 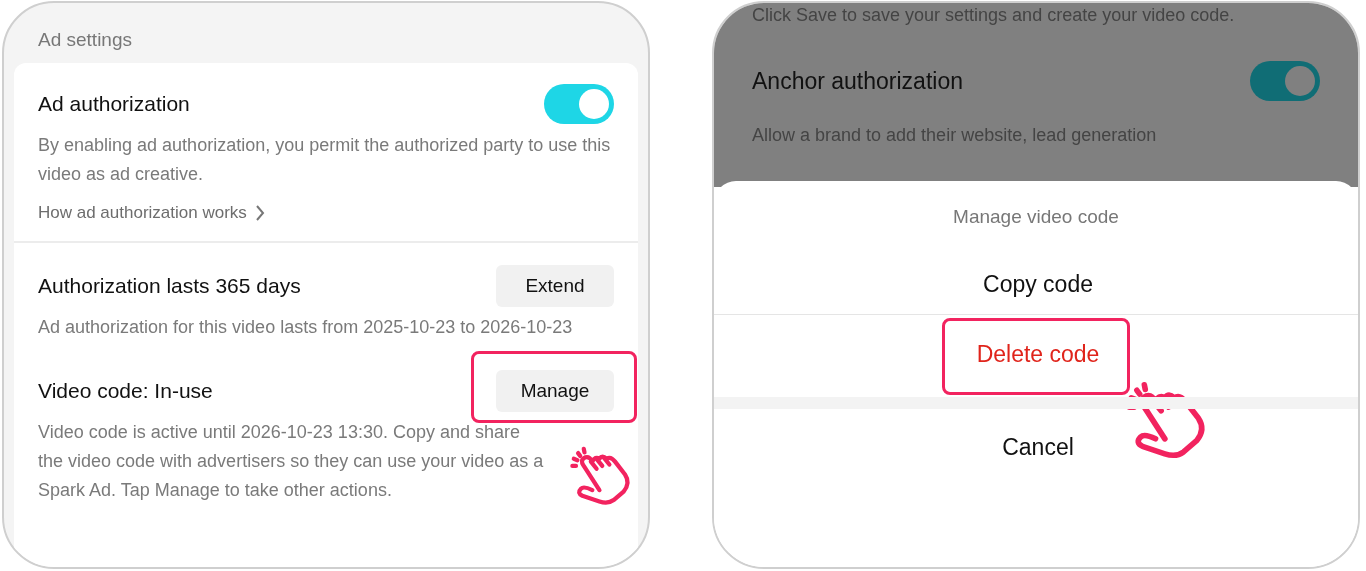 What do you see at coordinates (291, 461) in the screenshot?
I see `setting-description: Video code is active until 2026-10-23 13:30. Copy and share the video code with advertisers so they can use your video as a Spark Ad. Tap Manage to take other actions.` at bounding box center [291, 461].